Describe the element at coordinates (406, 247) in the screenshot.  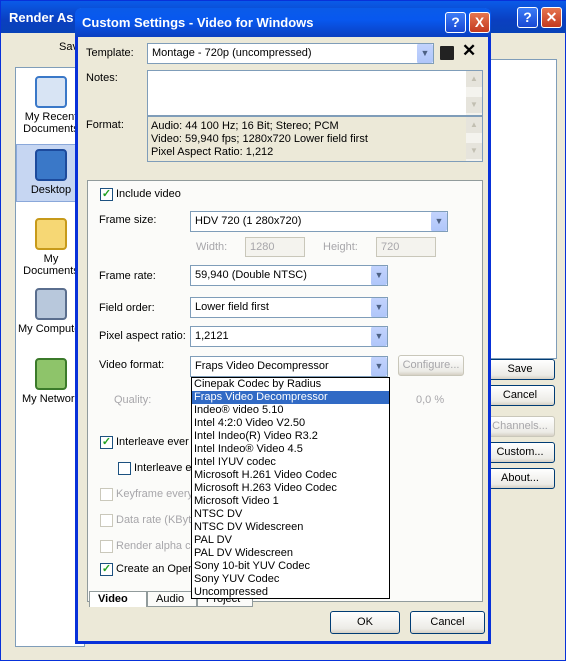
I see `height-input: 720` at that location.